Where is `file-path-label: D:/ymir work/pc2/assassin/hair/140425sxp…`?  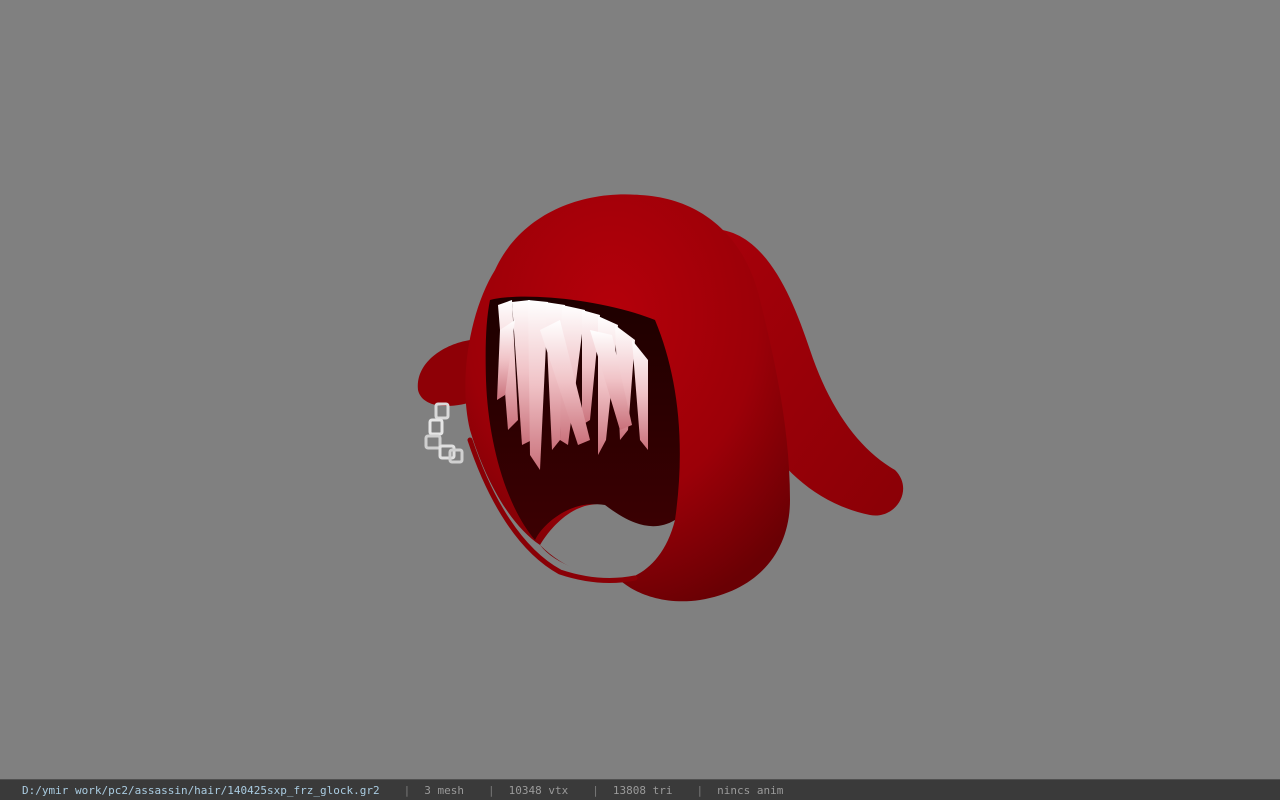 file-path-label: D:/ymir work/pc2/assassin/hair/140425sxp… is located at coordinates (201, 790).